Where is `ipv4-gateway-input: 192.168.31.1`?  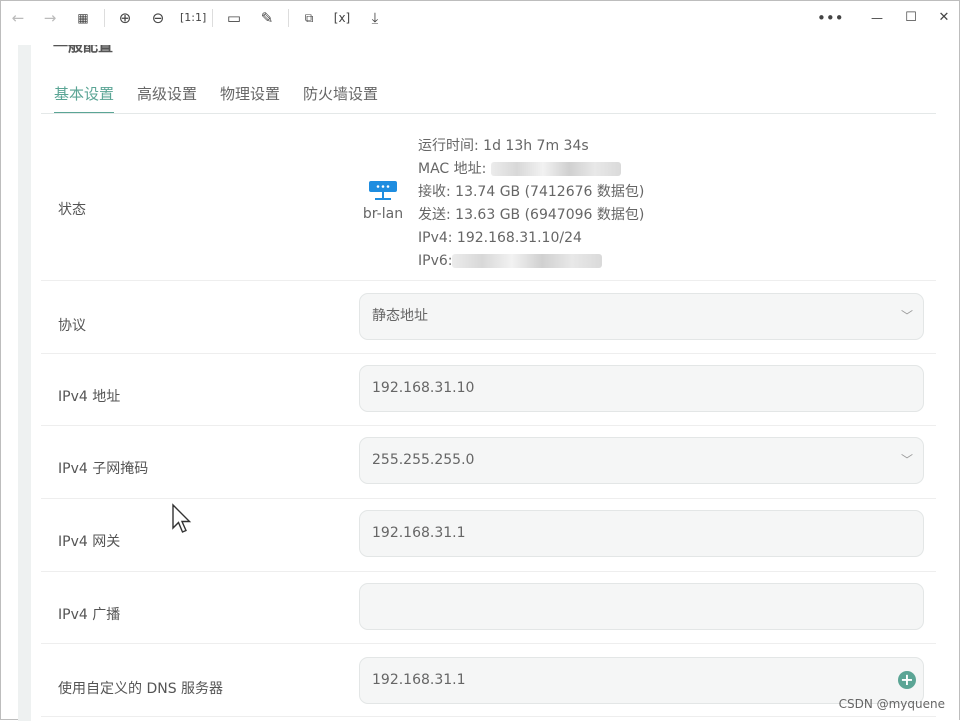
ipv4-gateway-input: 192.168.31.1 is located at coordinates (641, 533).